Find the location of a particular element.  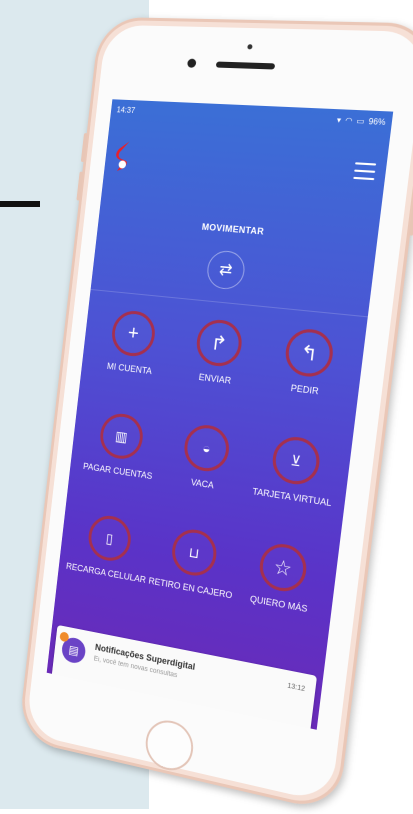

status-time: 14:37 is located at coordinates (126, 109).